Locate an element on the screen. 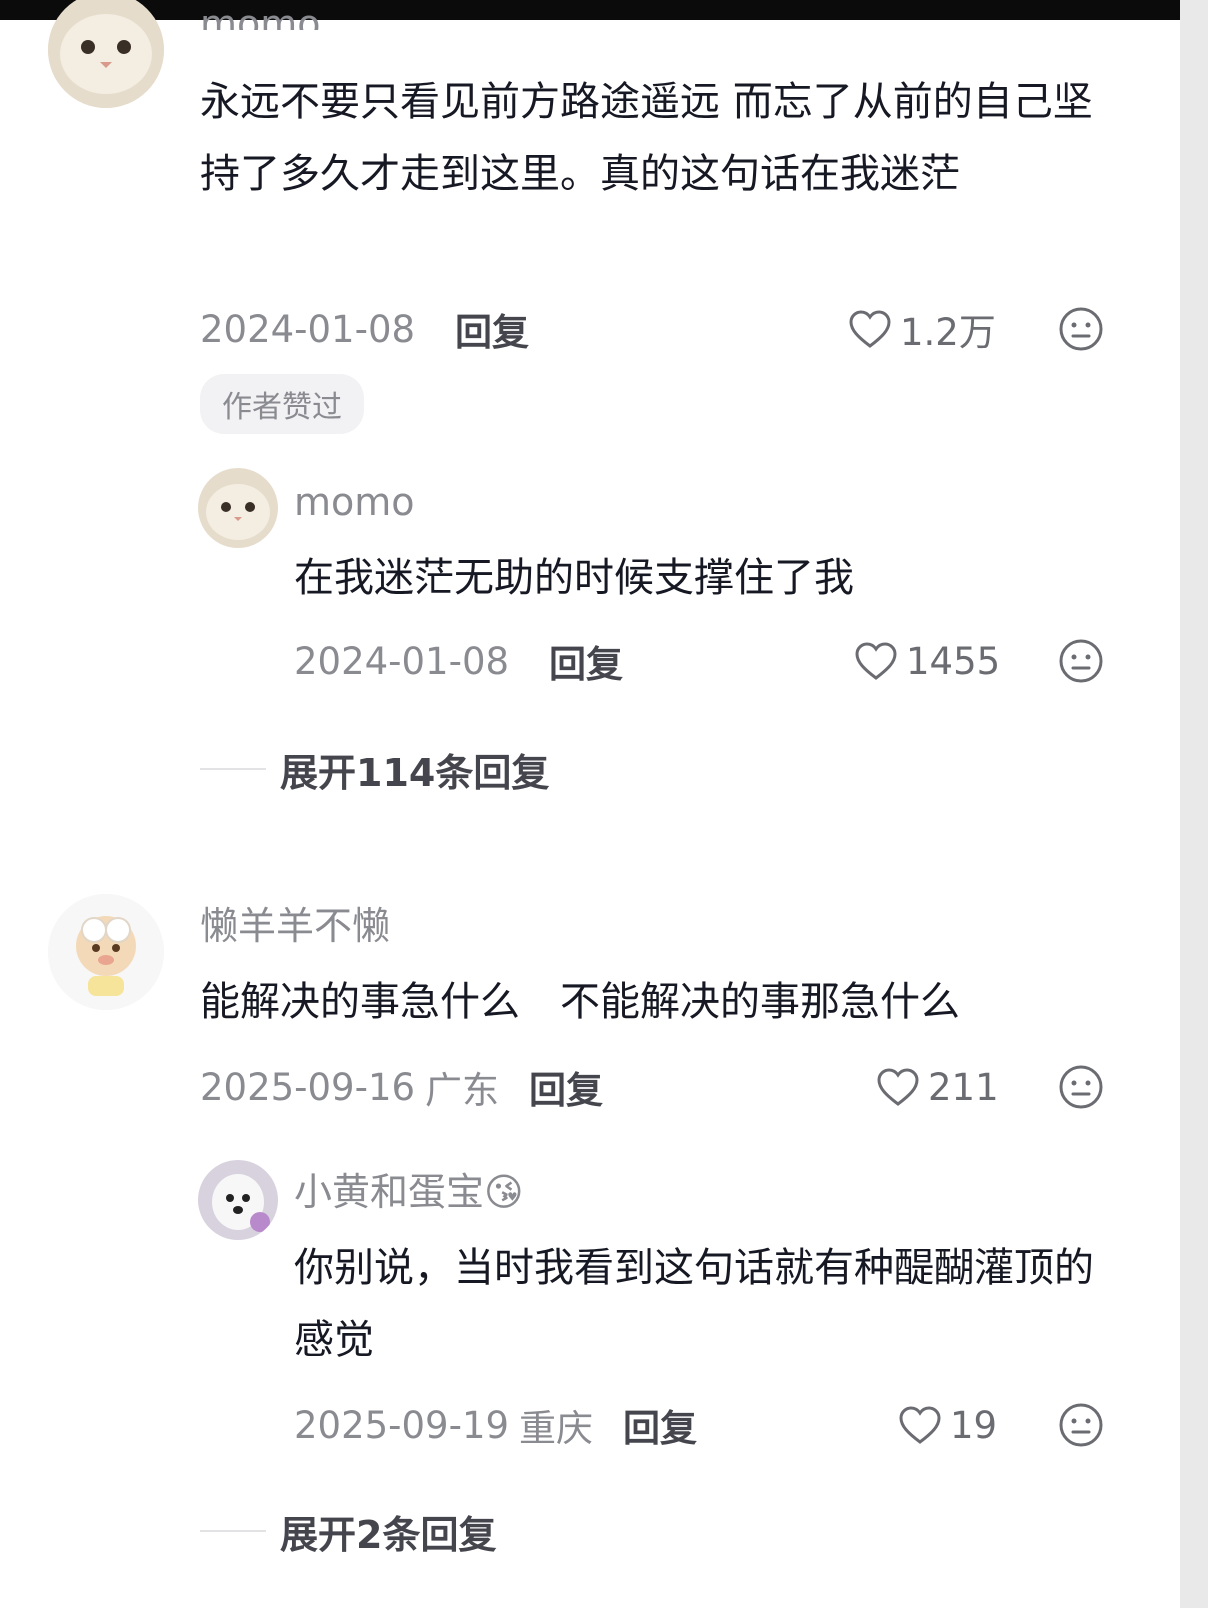 This screenshot has width=1208, height=1608. like-button: 1.2万 is located at coordinates (922, 329).